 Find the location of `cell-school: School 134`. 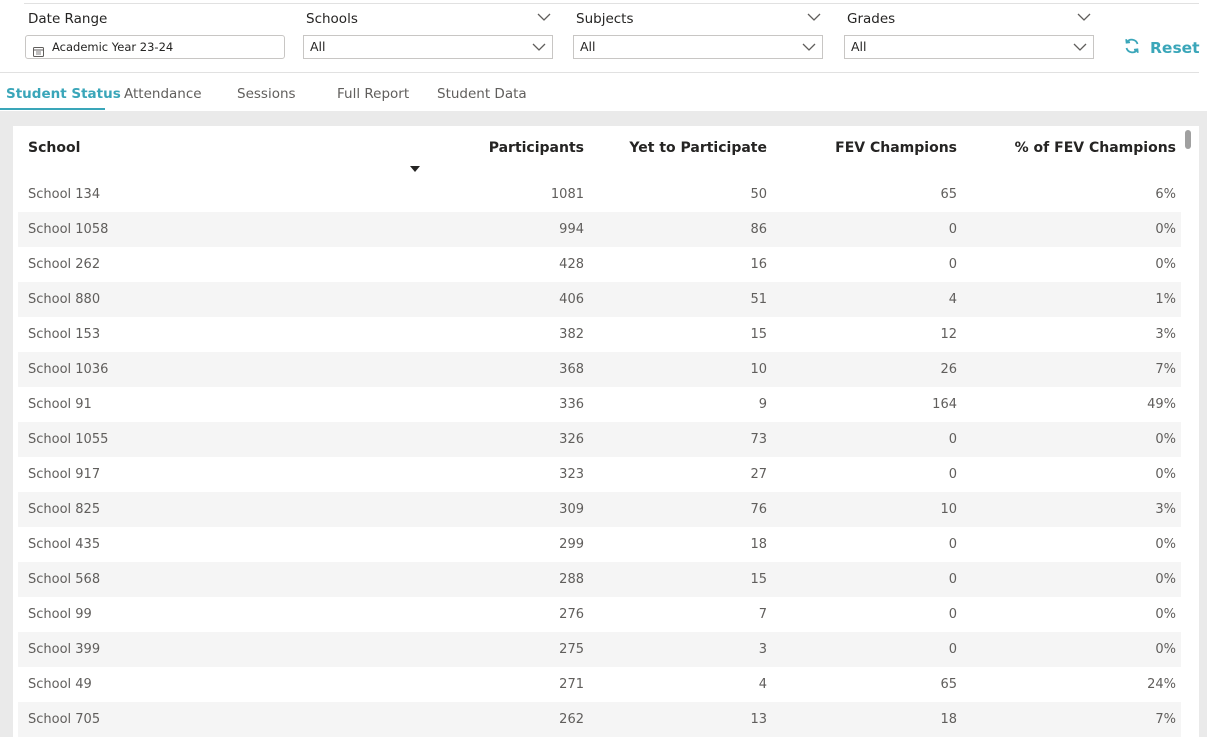

cell-school: School 134 is located at coordinates (64, 194).